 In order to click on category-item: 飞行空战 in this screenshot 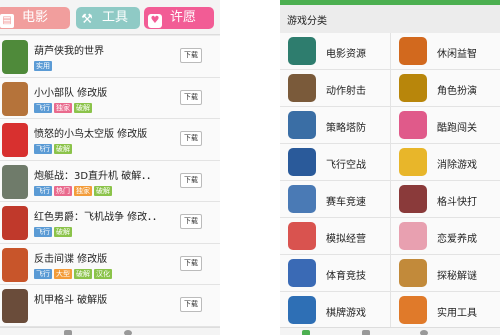, I will do `click(335, 162)`.